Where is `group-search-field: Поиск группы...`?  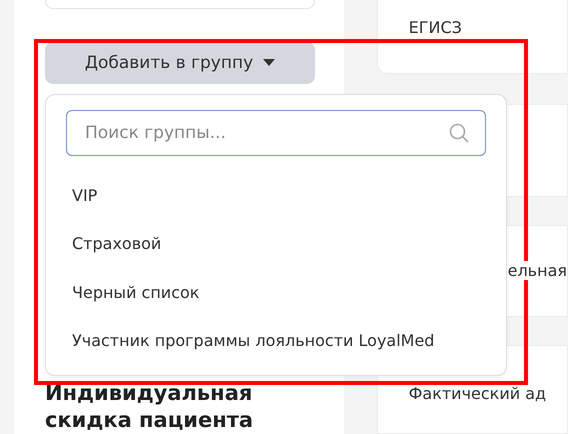 group-search-field: Поиск группы... is located at coordinates (276, 133).